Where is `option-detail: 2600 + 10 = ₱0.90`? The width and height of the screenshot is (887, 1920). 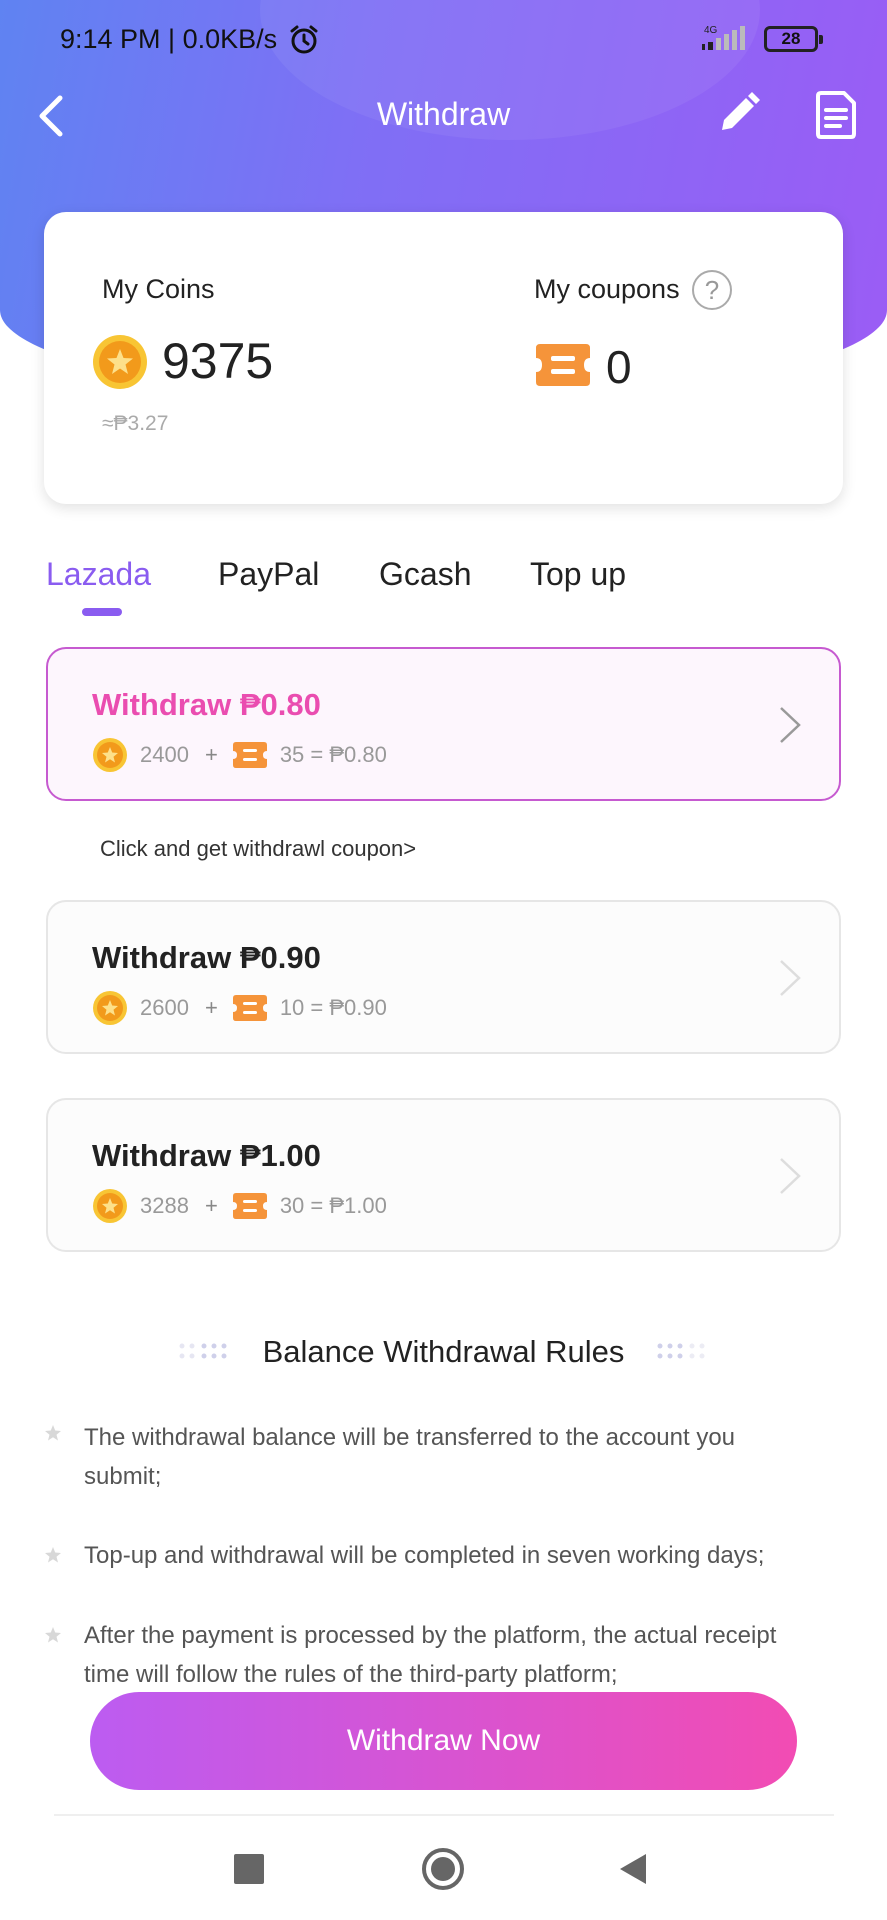 option-detail: 2600 + 10 = ₱0.90 is located at coordinates (239, 1008).